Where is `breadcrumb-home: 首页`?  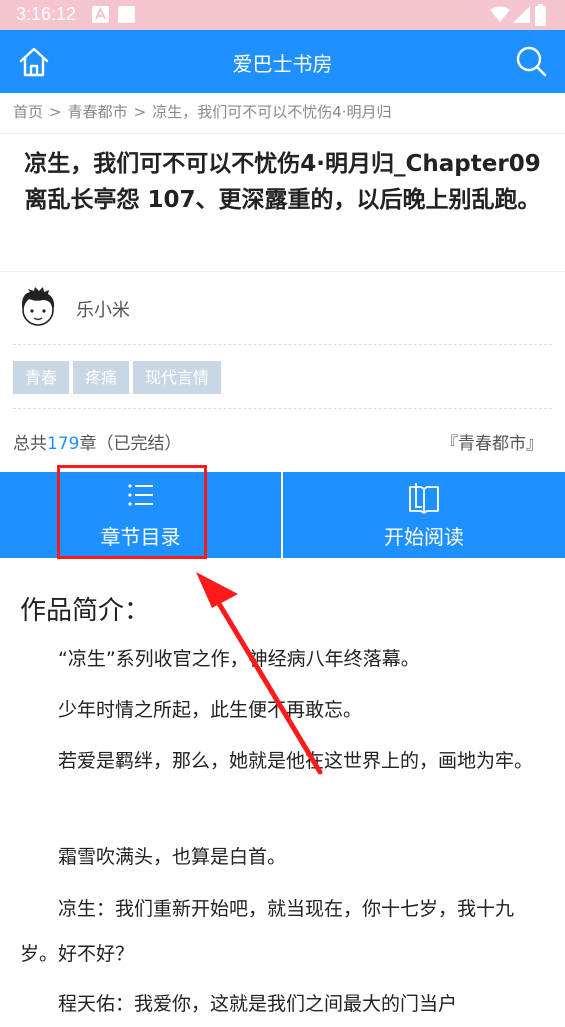
breadcrumb-home: 首页 is located at coordinates (28, 112).